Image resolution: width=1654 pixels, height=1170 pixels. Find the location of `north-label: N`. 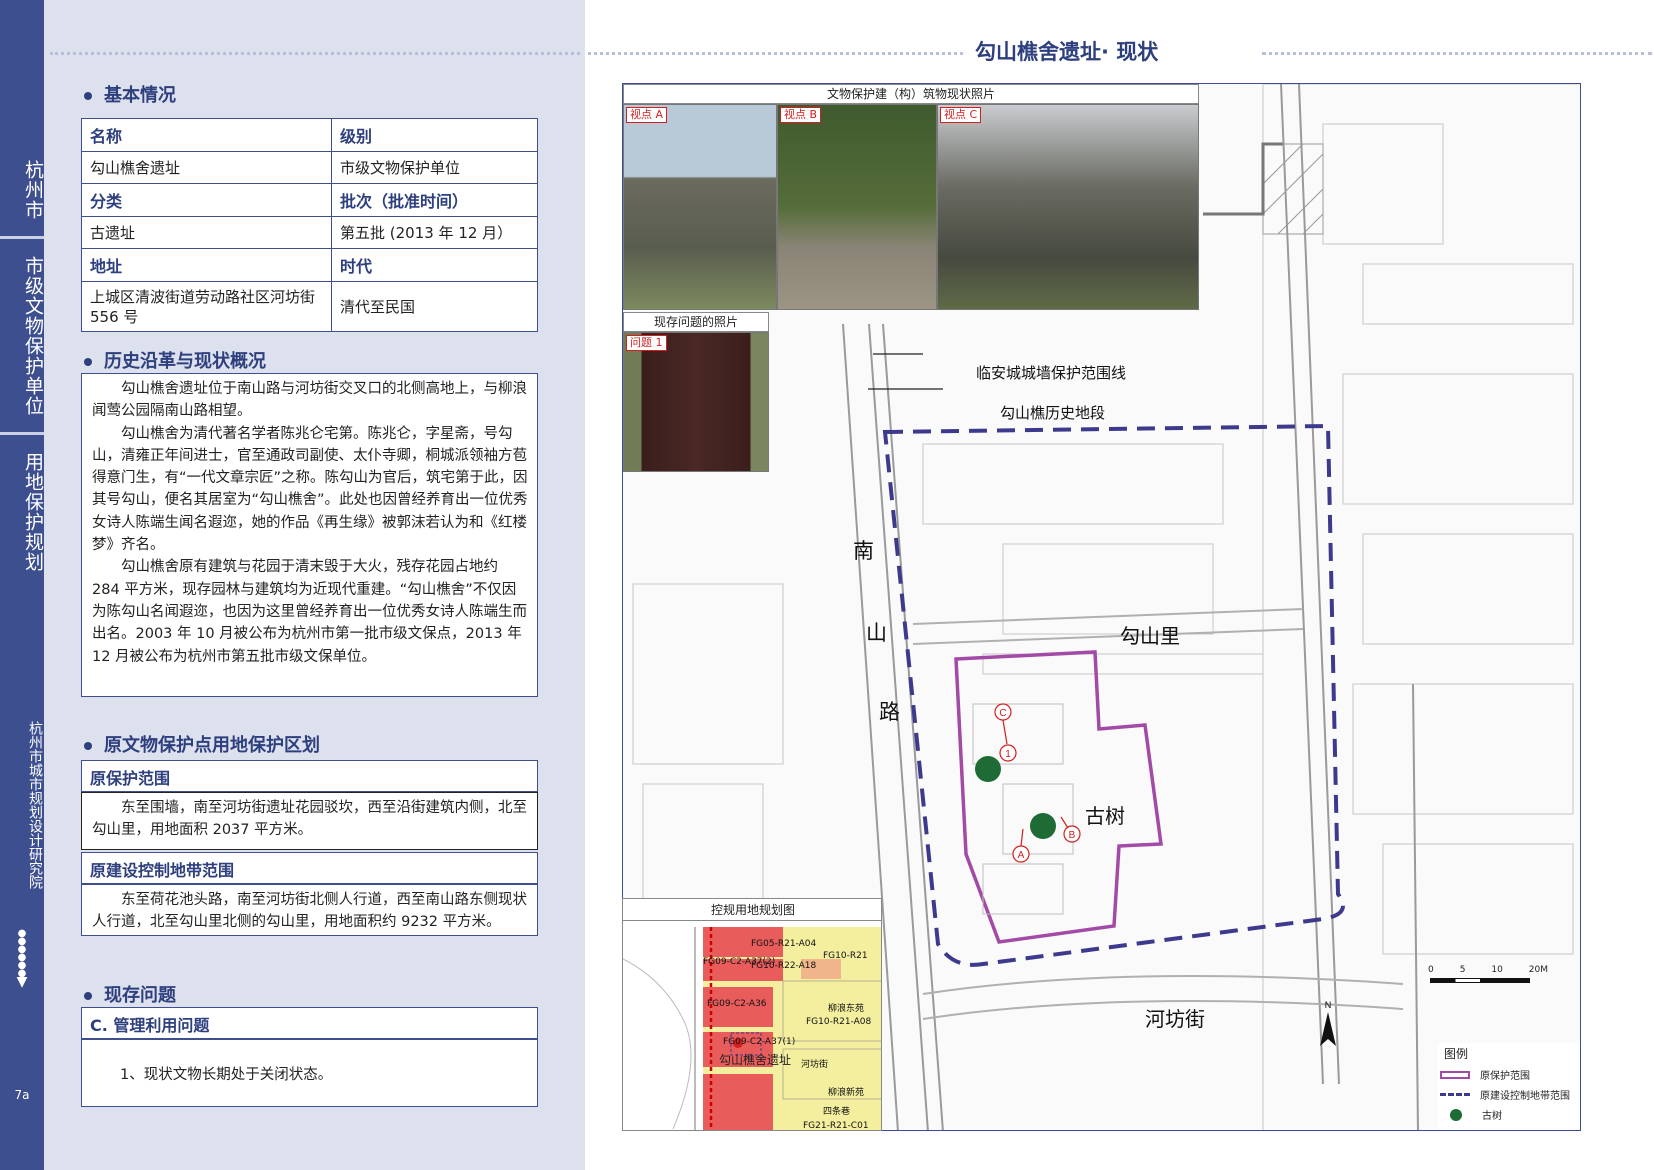

north-label: N is located at coordinates (1328, 1005).